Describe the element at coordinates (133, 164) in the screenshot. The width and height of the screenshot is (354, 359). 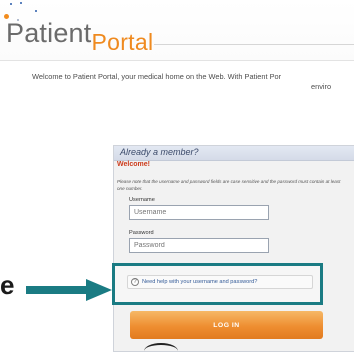
I see `welcome-heading: Welcome!` at that location.